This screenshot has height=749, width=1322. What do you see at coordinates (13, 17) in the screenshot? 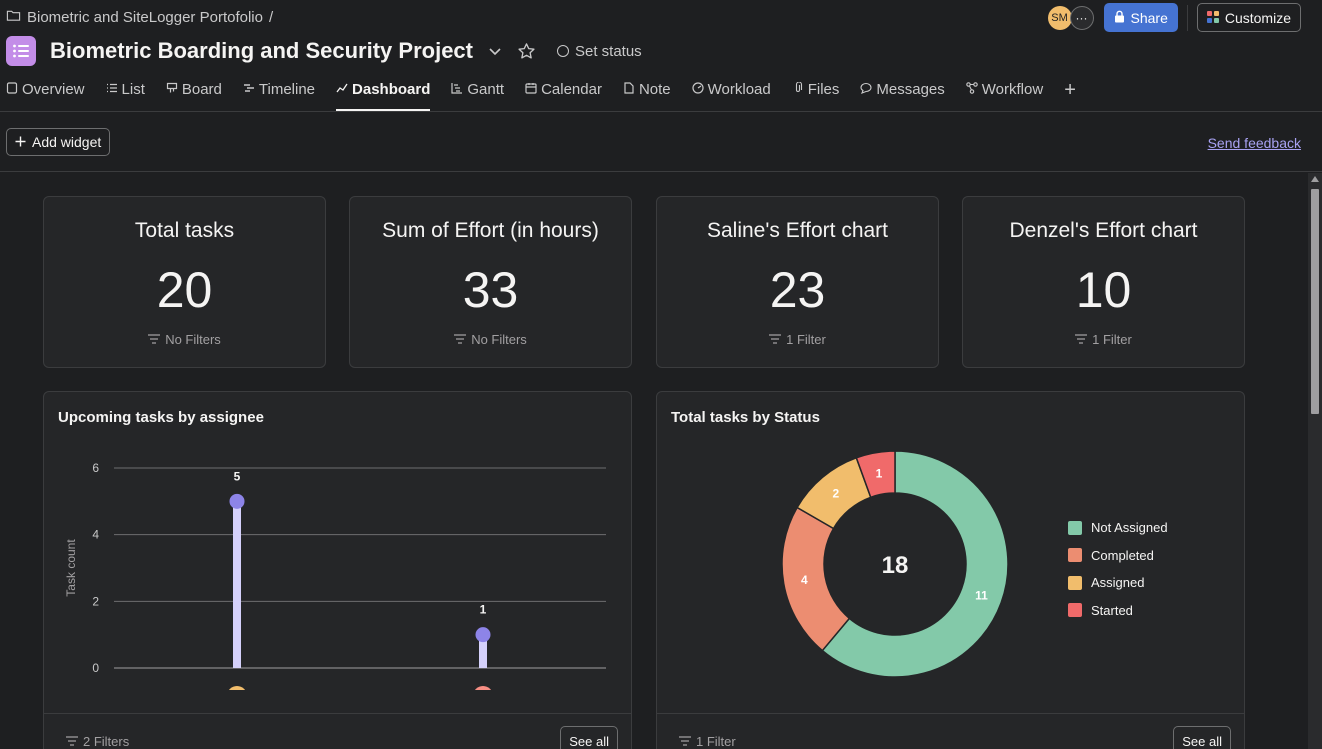
I see `folder-icon` at bounding box center [13, 17].